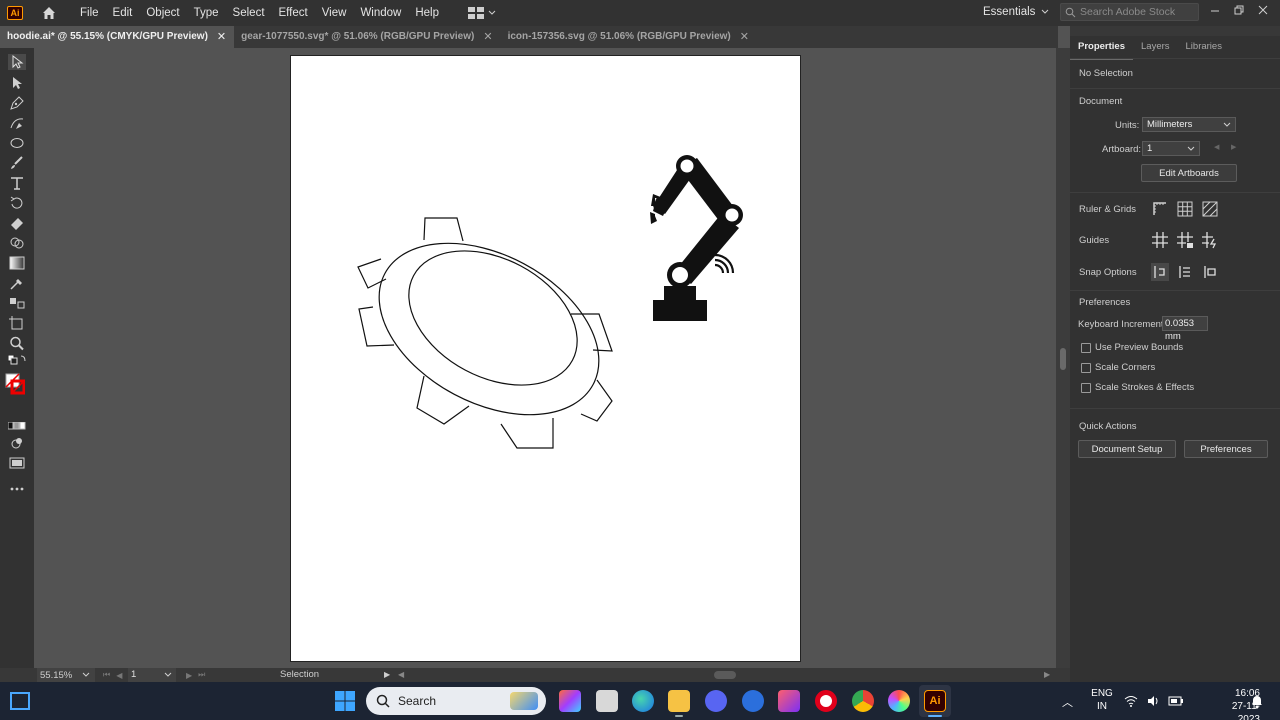 Image resolution: width=1280 pixels, height=720 pixels. What do you see at coordinates (1153, 701) in the screenshot?
I see `volume-icon` at bounding box center [1153, 701].